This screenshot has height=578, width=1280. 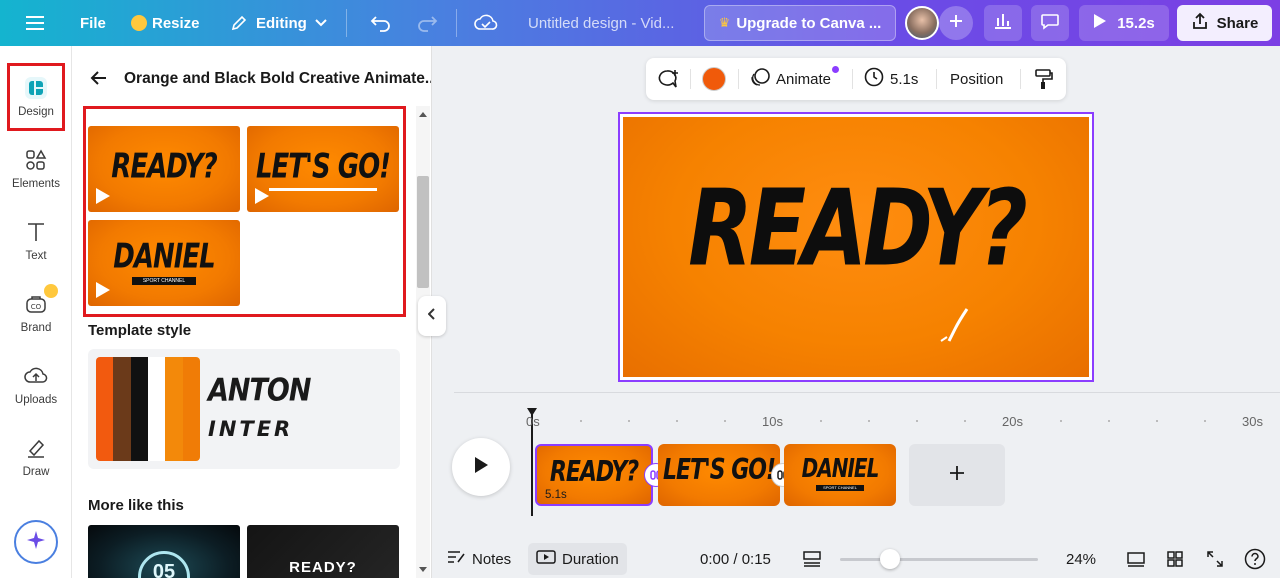 What do you see at coordinates (239, 23) in the screenshot?
I see `pencil-icon` at bounding box center [239, 23].